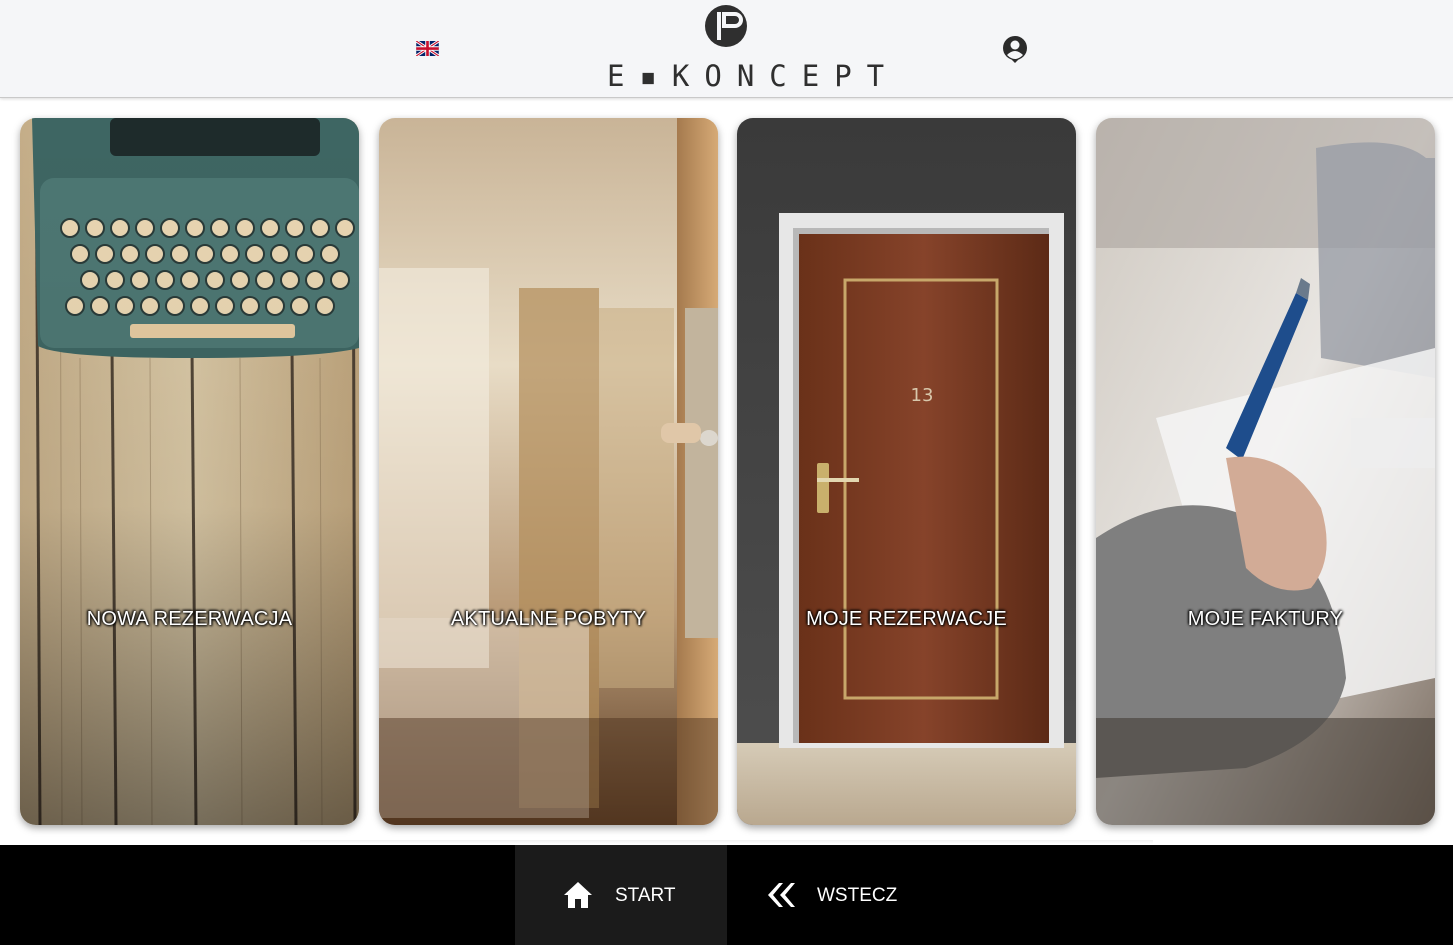 This screenshot has width=1453, height=945. Describe the element at coordinates (752, 48) in the screenshot. I see `ekoncept-logo: E▪KONCEPT` at that location.